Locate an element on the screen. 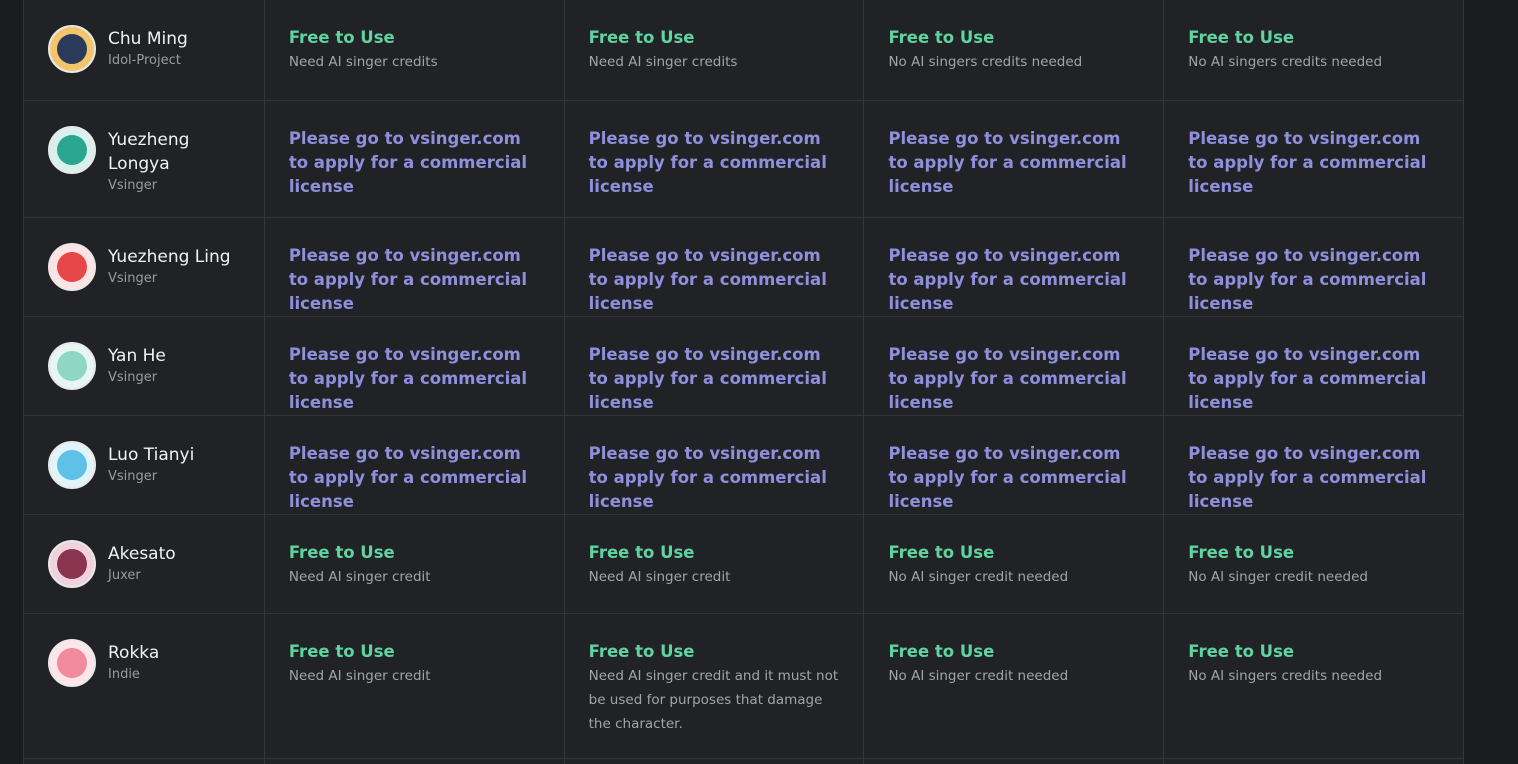 The width and height of the screenshot is (1518, 764). singer-name: Luo Tianyi is located at coordinates (151, 455).